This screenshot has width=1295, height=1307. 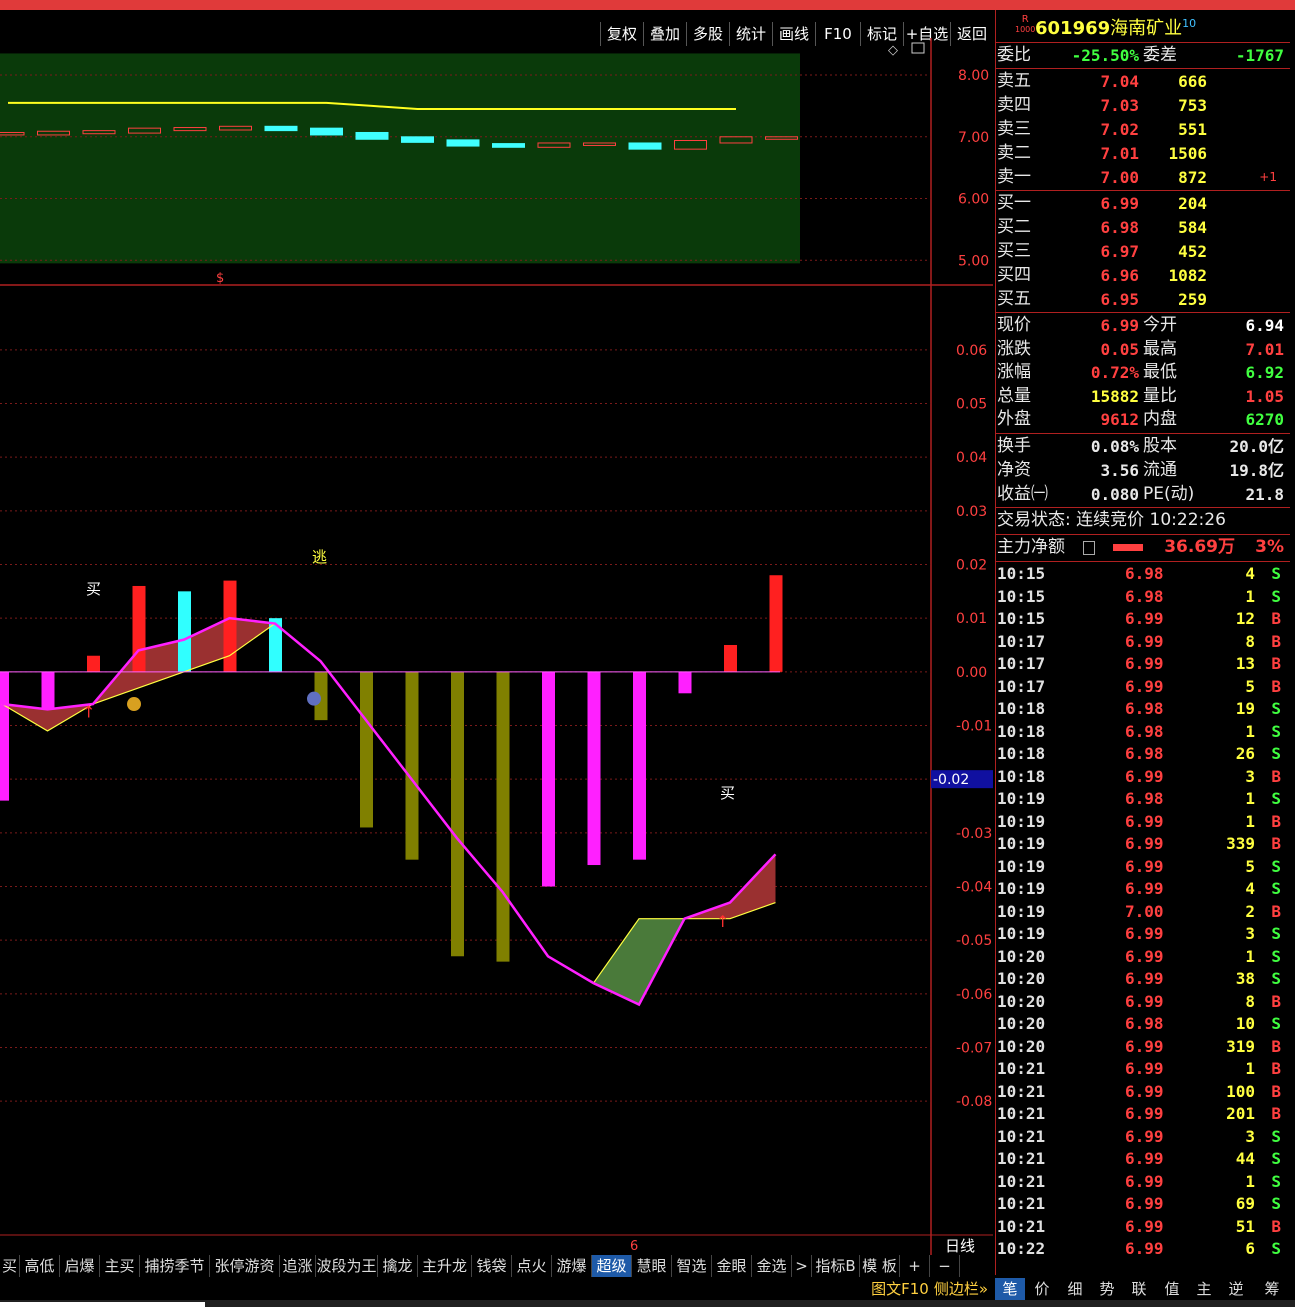 I want to click on indicator-tick-label: 0.00, so click(x=971, y=673).